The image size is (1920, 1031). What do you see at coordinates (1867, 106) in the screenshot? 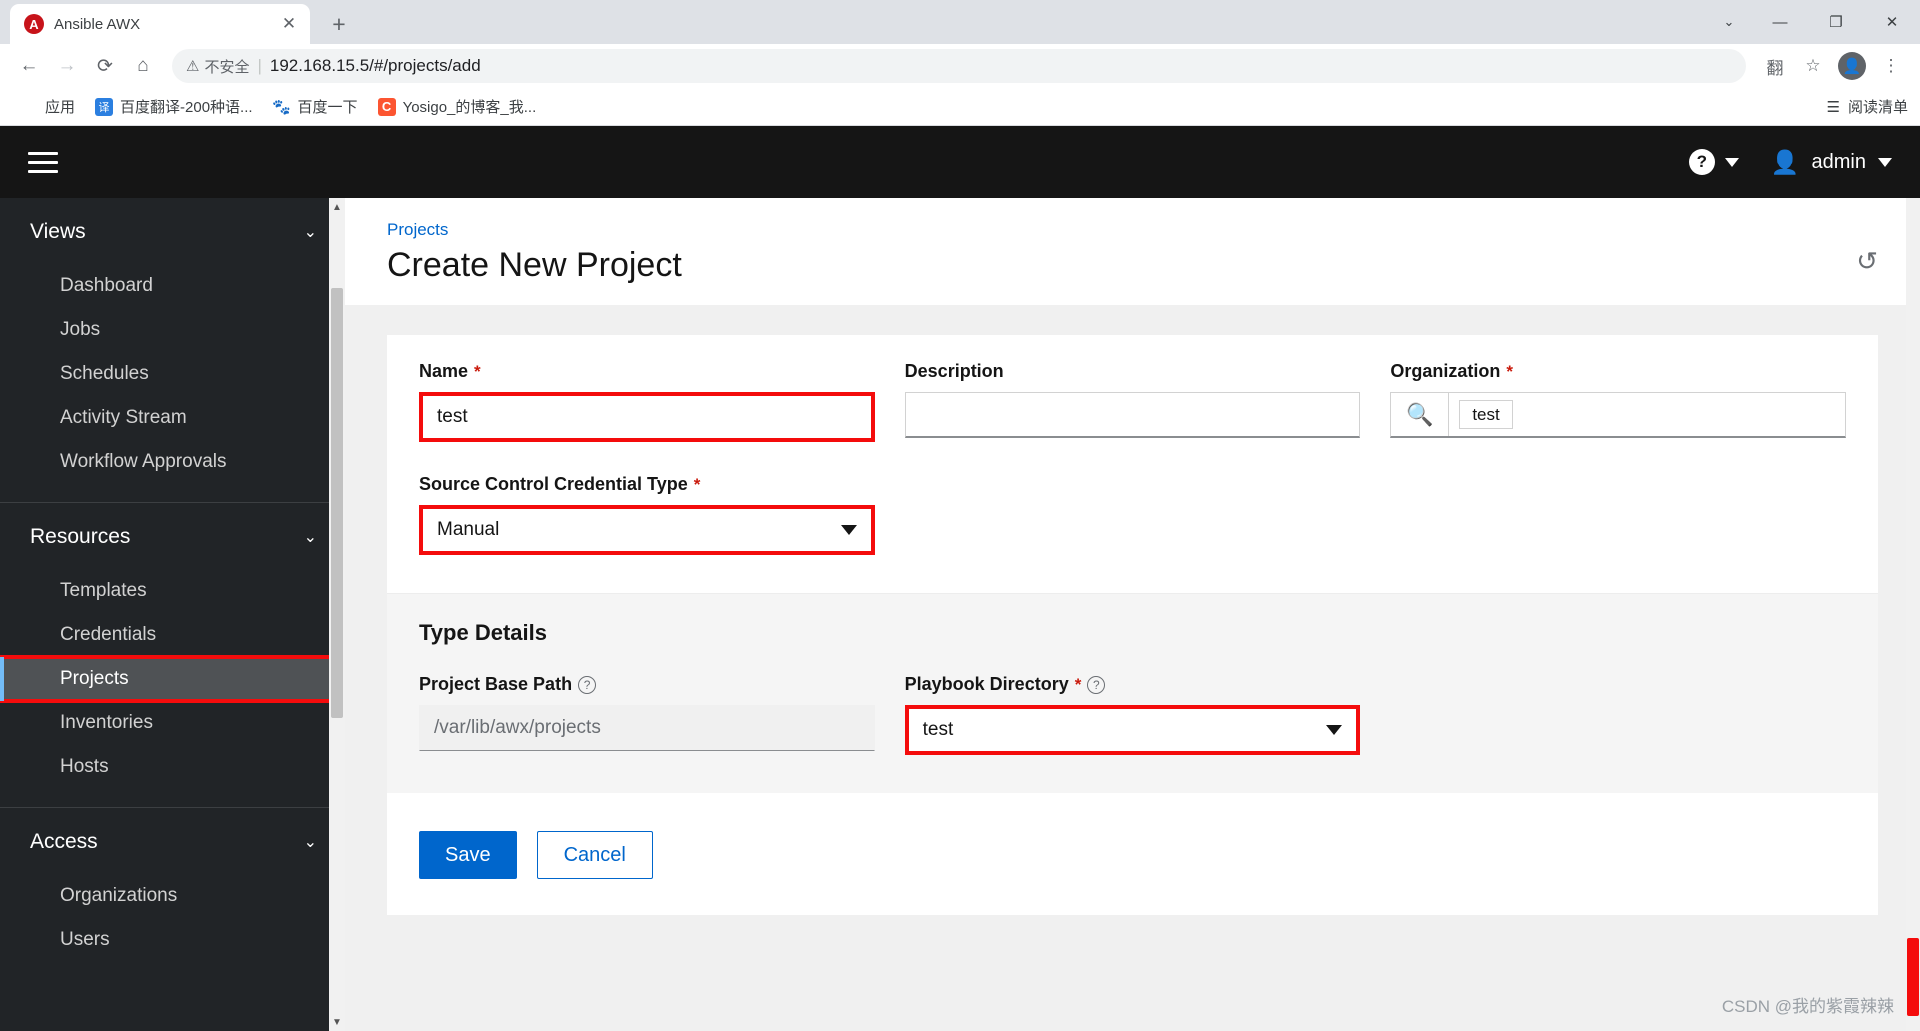
I see `reading-list-button: ☰ 阅读清单` at bounding box center [1867, 106].